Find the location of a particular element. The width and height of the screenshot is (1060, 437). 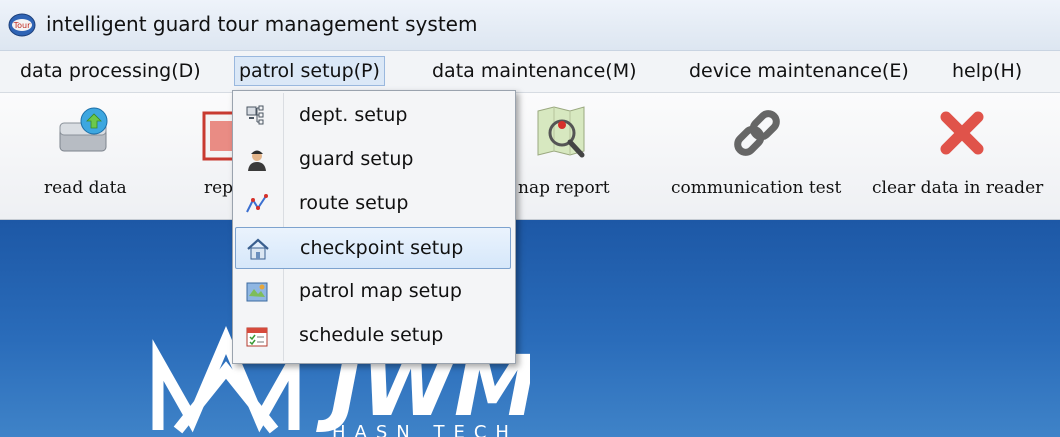

link-icon is located at coordinates (757, 133).